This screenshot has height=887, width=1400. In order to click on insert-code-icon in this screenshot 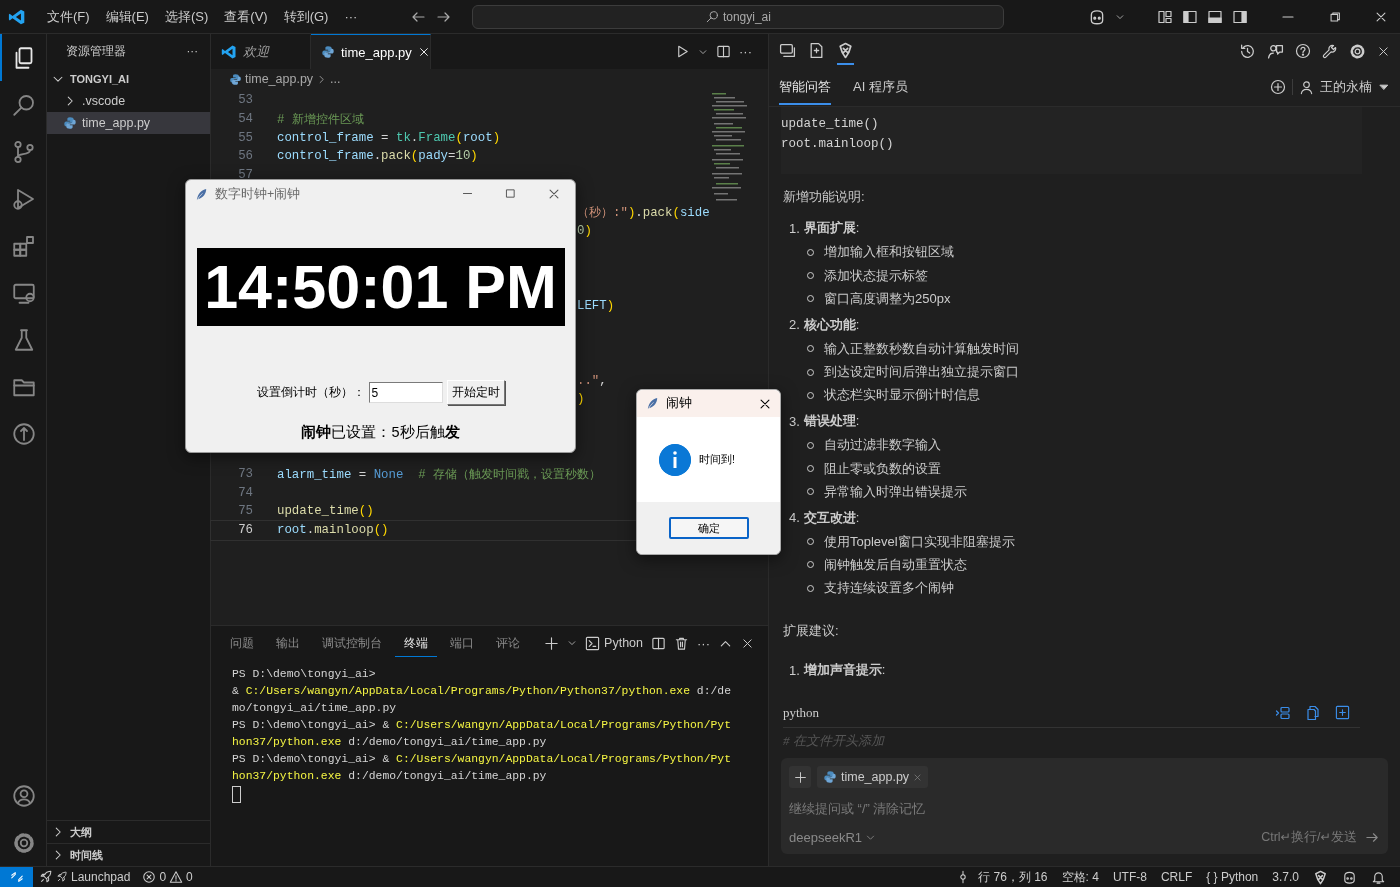, I will do `click(1283, 712)`.